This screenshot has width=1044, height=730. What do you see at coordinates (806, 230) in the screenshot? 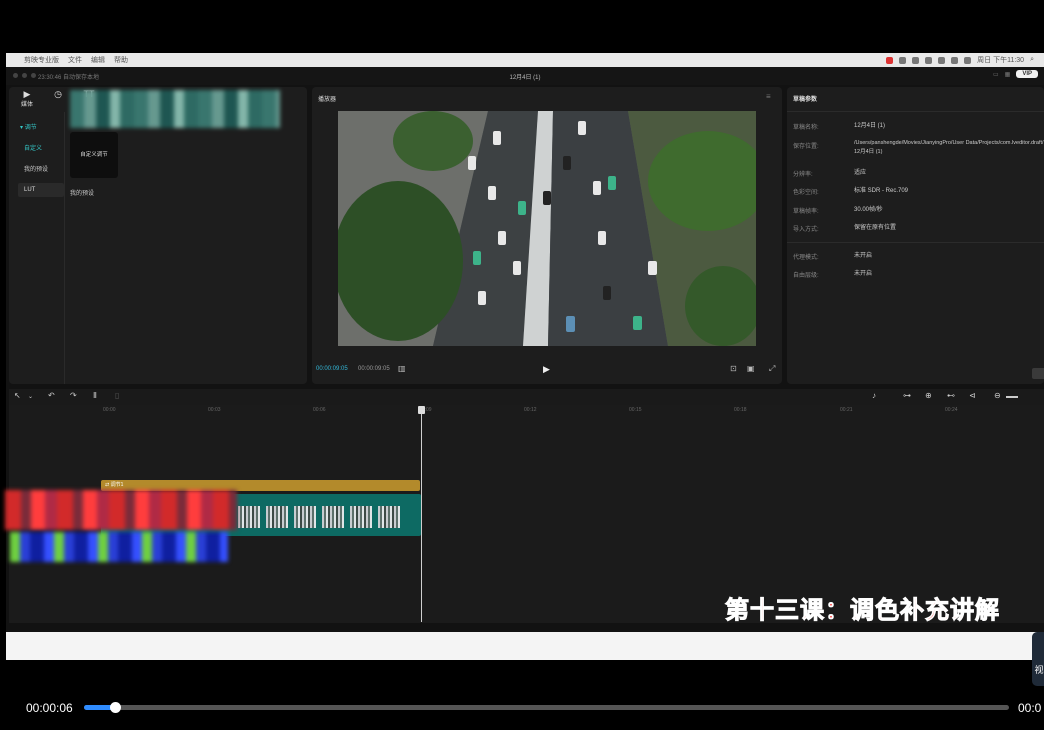
I see `draft-label-import: 导入方式:` at bounding box center [806, 230].